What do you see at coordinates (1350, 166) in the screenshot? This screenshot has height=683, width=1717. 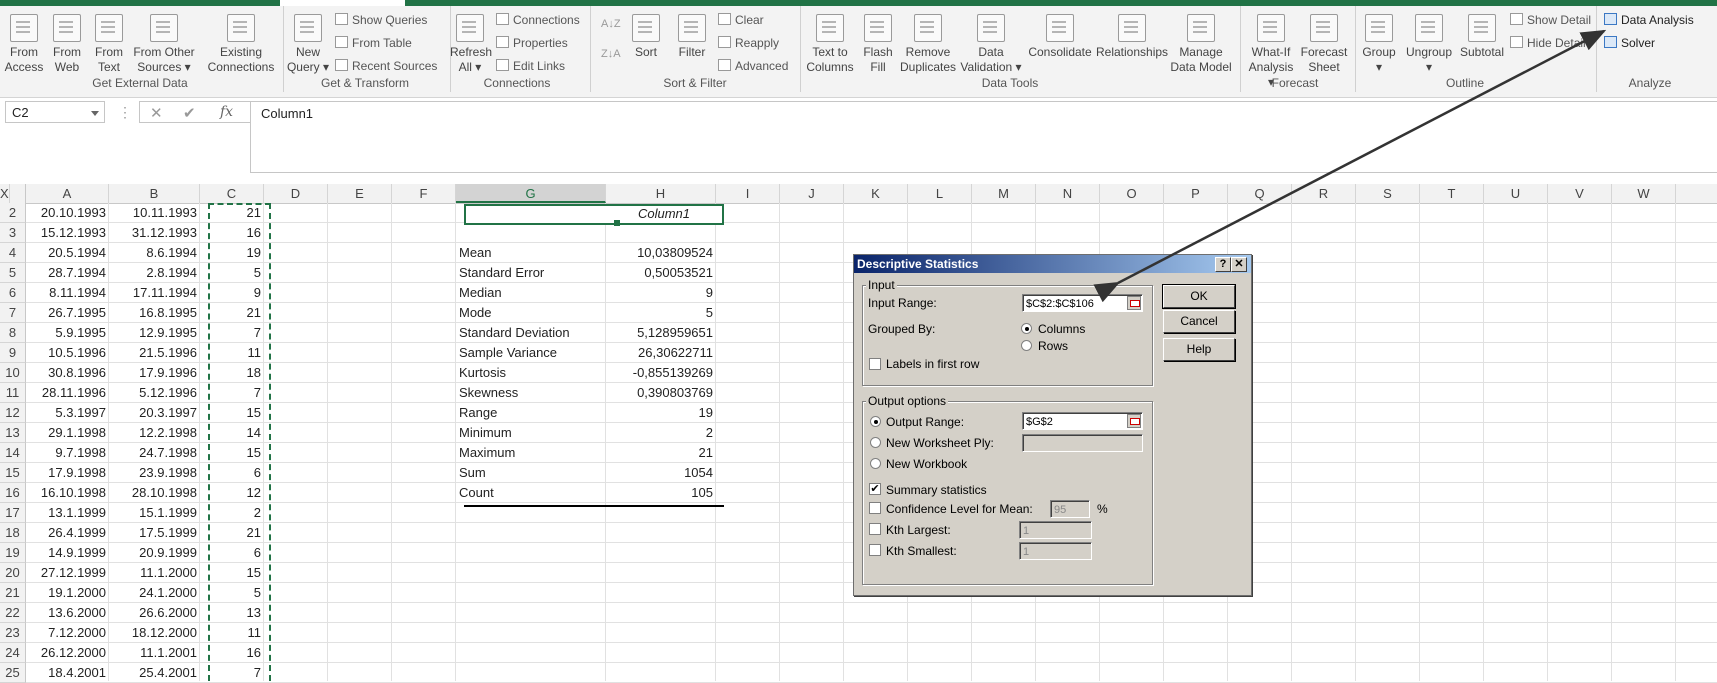 I see `annotation-arrow` at bounding box center [1350, 166].